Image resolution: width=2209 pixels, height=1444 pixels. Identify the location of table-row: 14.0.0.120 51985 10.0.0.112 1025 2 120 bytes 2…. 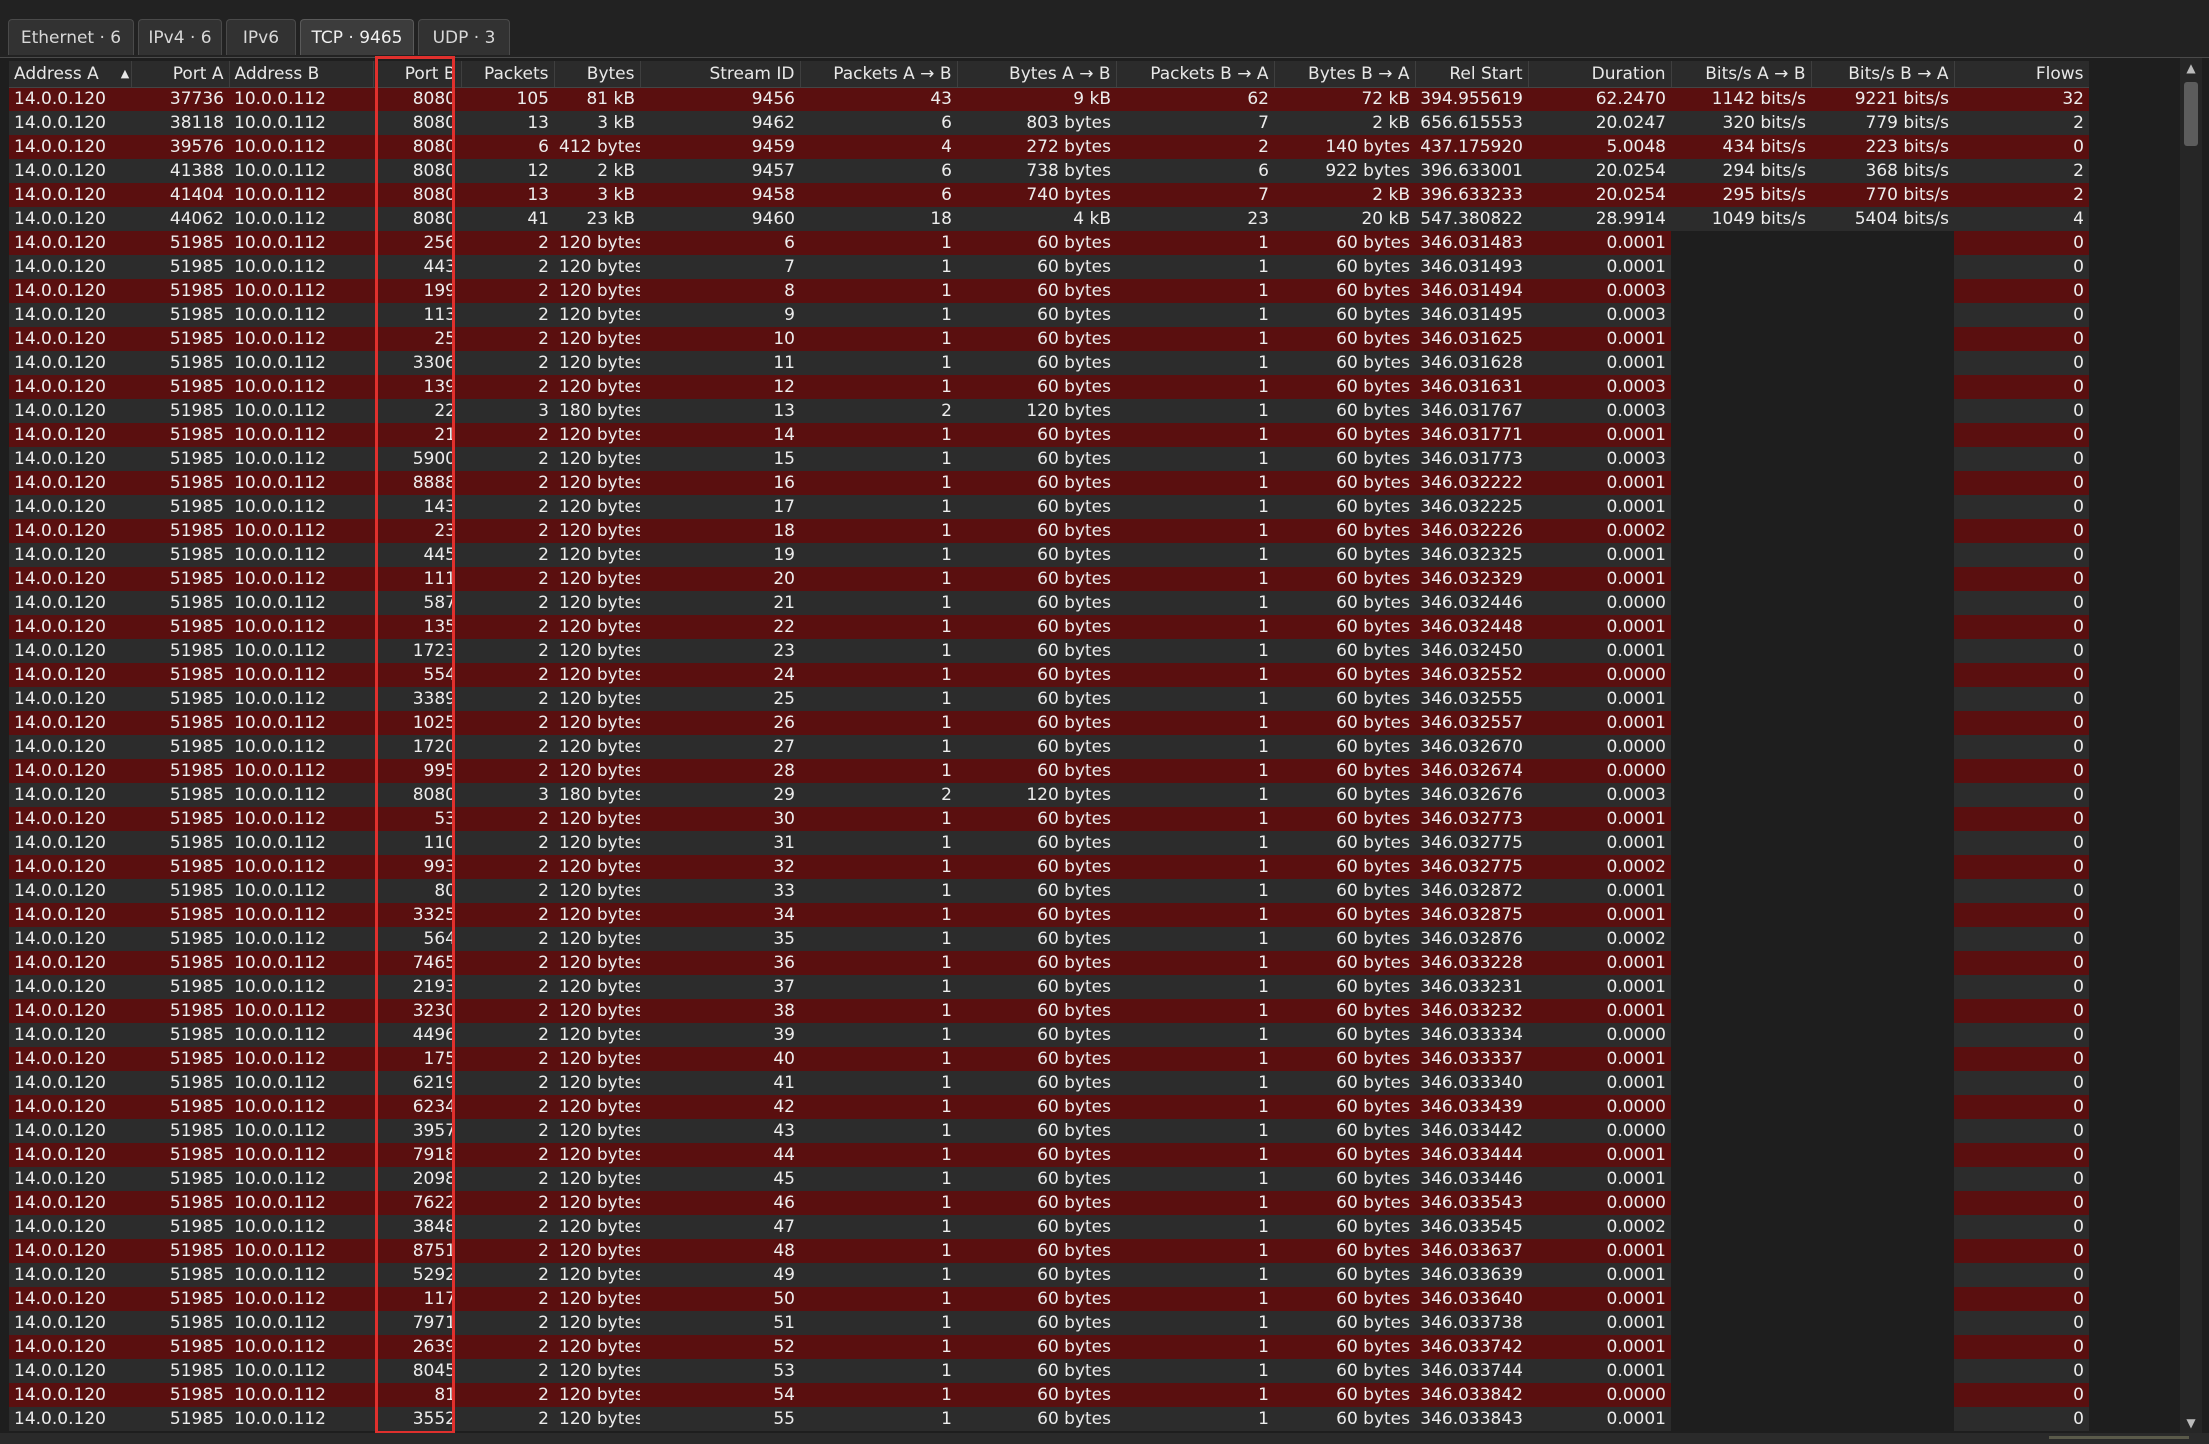
(1049, 723).